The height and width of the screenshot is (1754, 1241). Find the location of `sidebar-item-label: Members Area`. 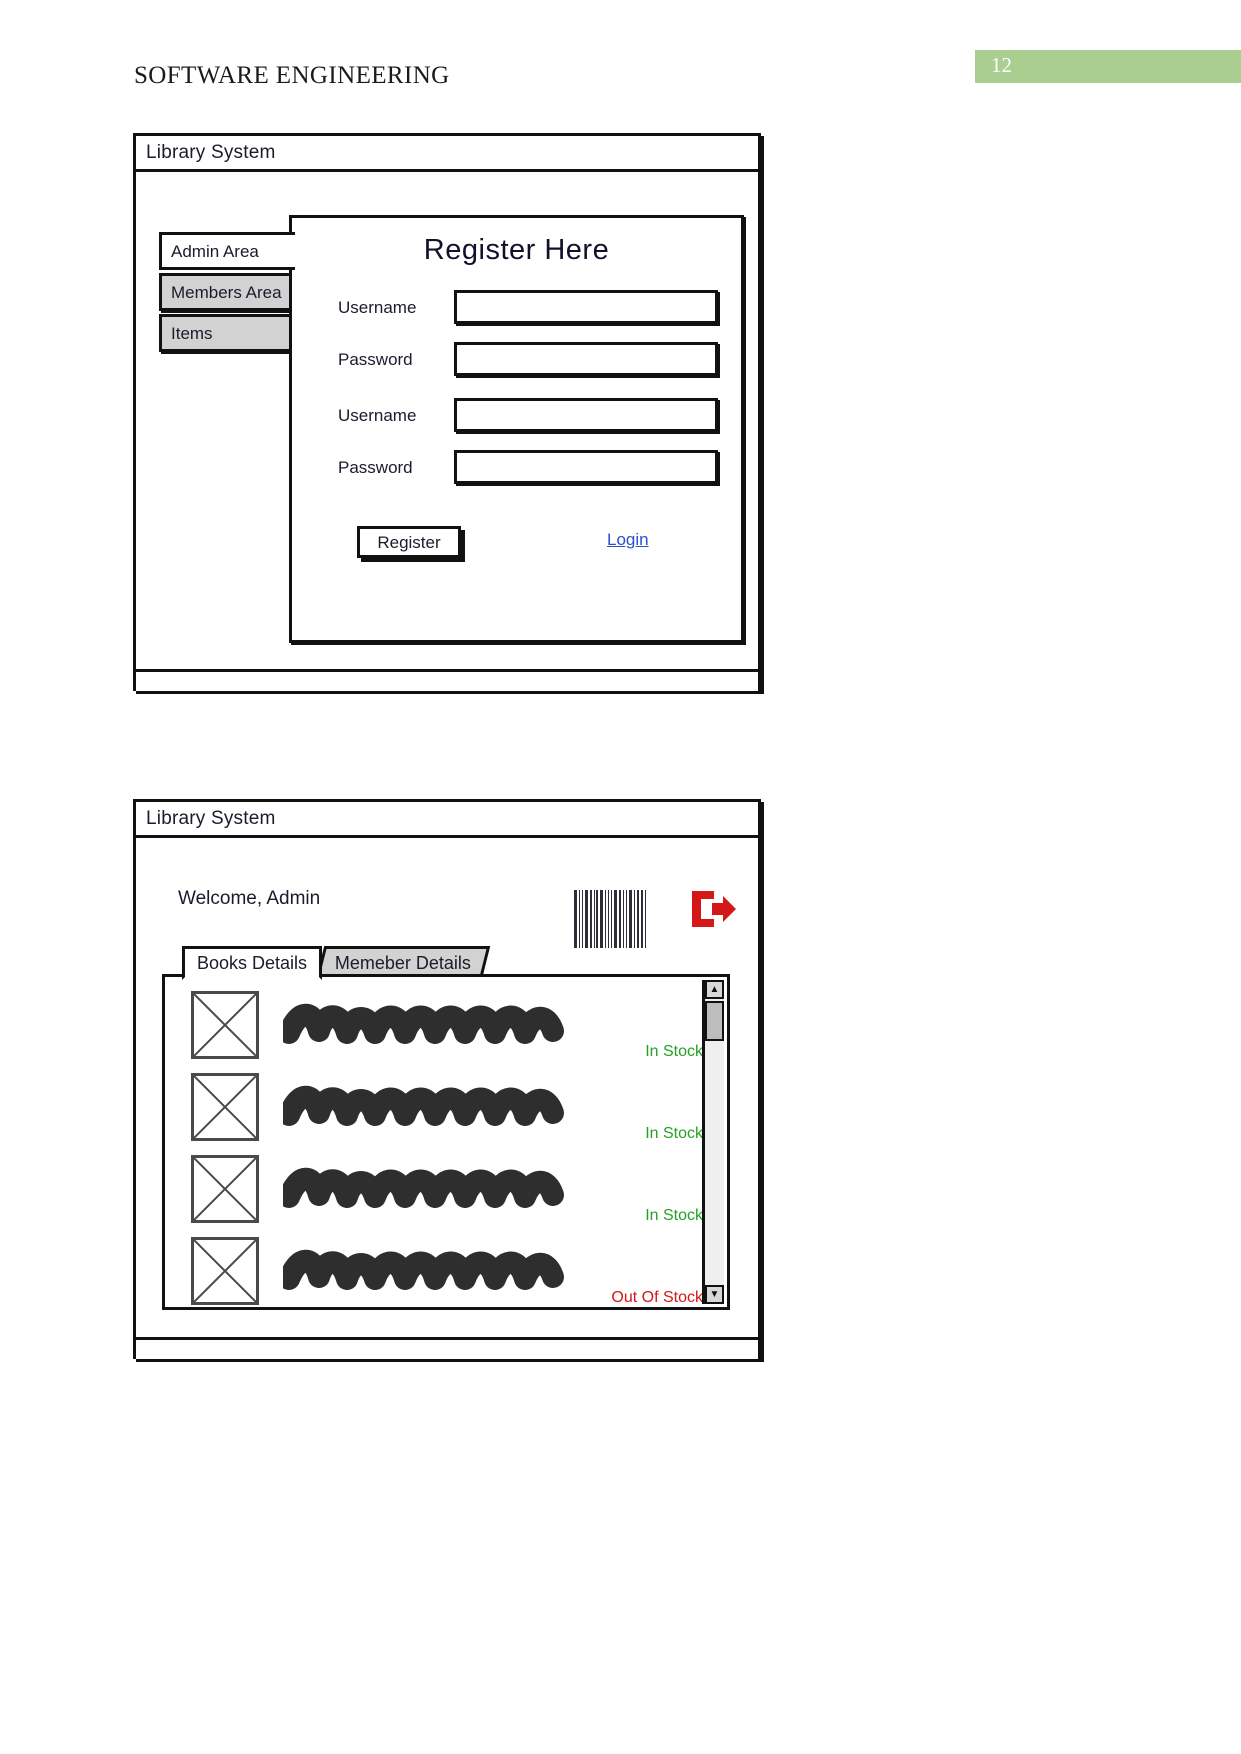

sidebar-item-label: Members Area is located at coordinates (226, 292).